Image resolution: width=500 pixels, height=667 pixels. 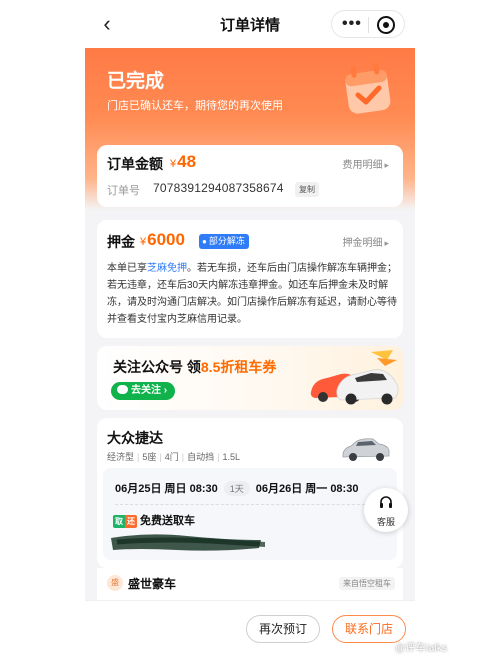 What do you see at coordinates (195, 106) in the screenshot?
I see `status-subtitle: 门店已确认还车，期待您的再次使用` at bounding box center [195, 106].